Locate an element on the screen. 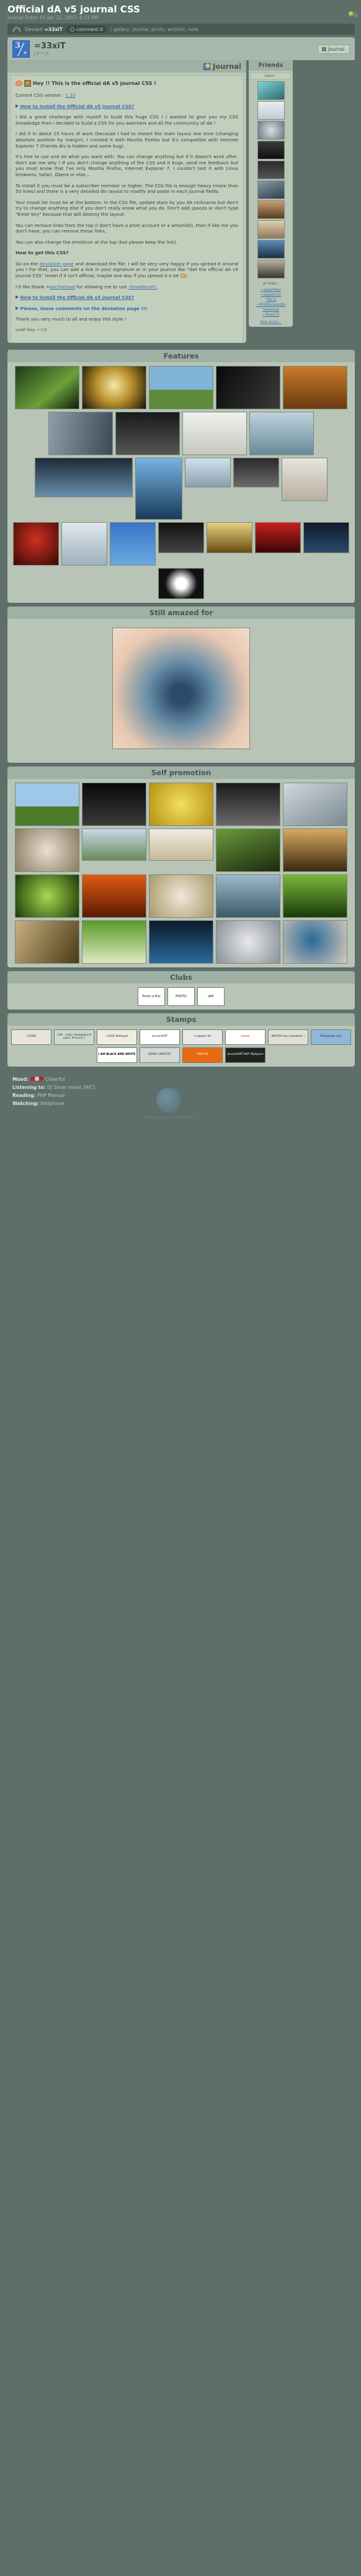 This screenshot has height=2576, width=361. friend-link-2: ~dspencre is located at coordinates (271, 295).